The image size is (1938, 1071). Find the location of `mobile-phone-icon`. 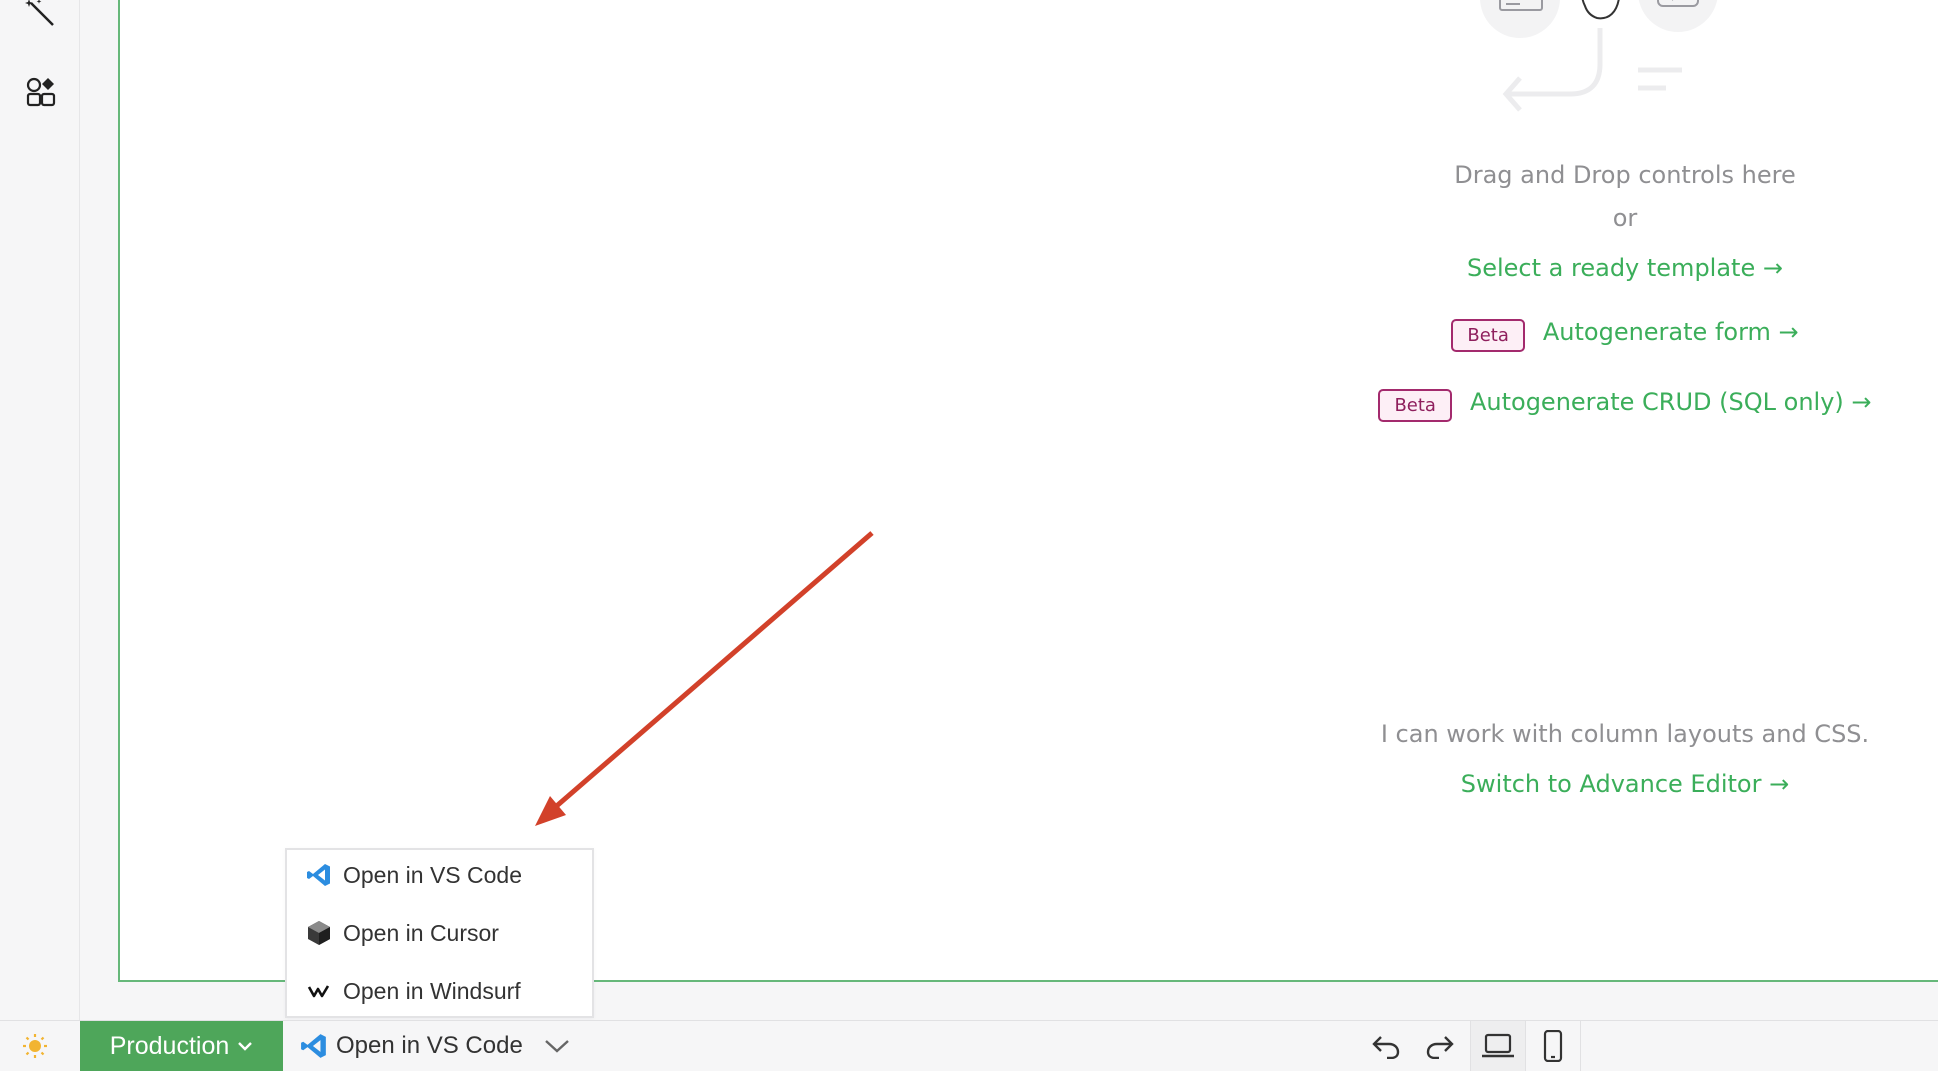

mobile-phone-icon is located at coordinates (1553, 1046).